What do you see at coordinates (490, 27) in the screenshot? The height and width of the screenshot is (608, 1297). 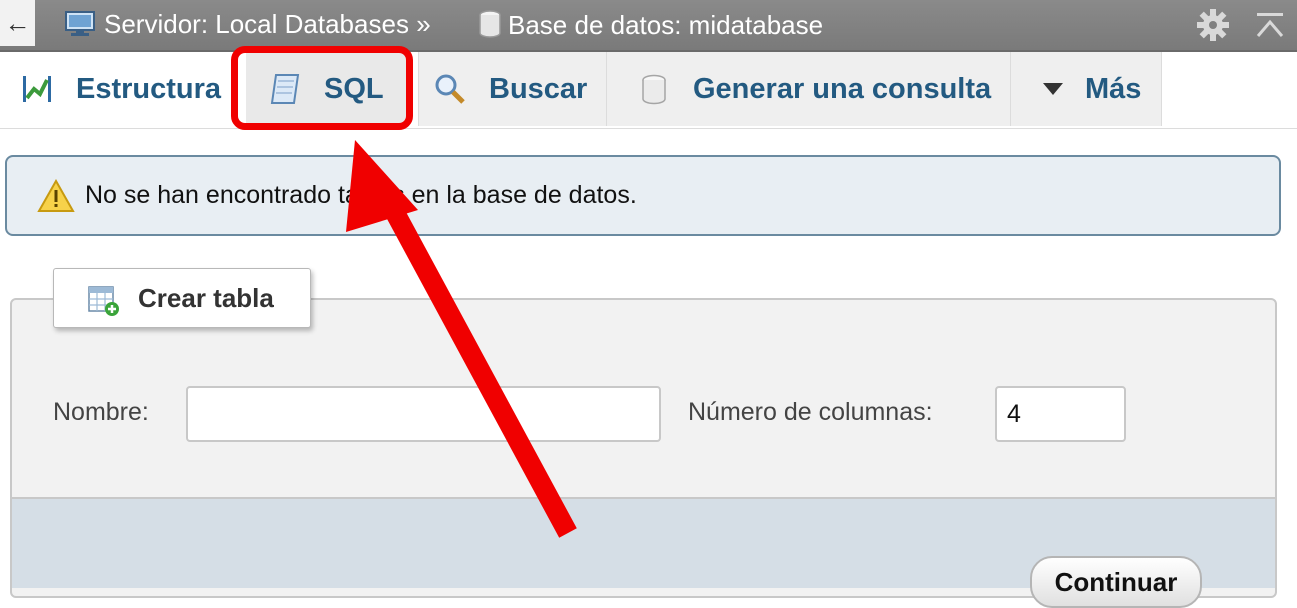 I see `database-icon` at bounding box center [490, 27].